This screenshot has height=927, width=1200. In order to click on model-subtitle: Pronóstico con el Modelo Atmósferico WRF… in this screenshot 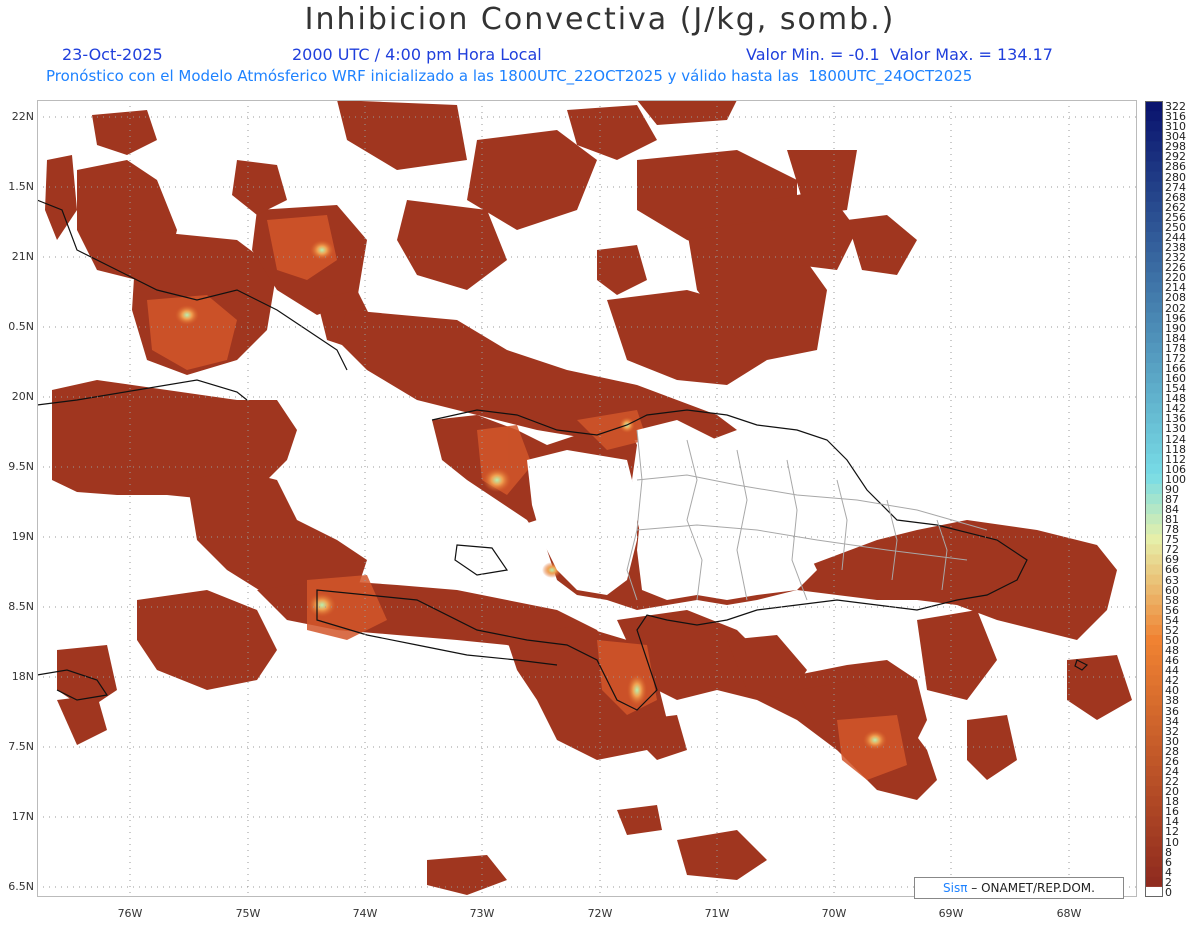, I will do `click(509, 76)`.